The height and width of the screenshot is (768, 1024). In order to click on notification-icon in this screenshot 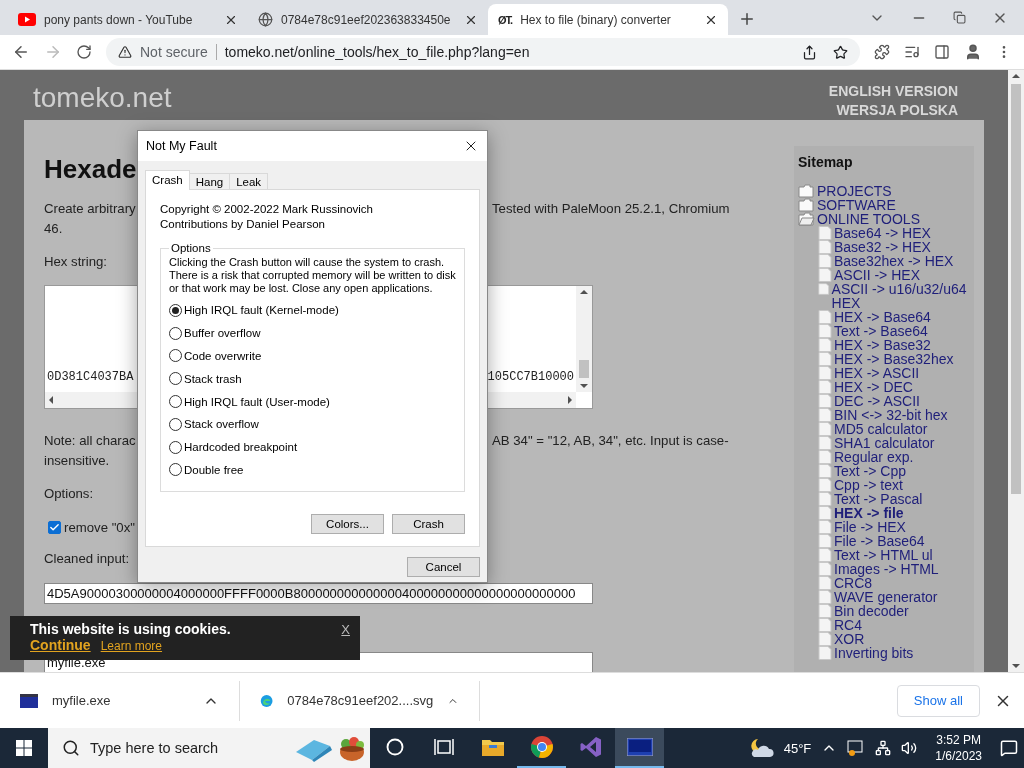, I will do `click(1009, 748)`.